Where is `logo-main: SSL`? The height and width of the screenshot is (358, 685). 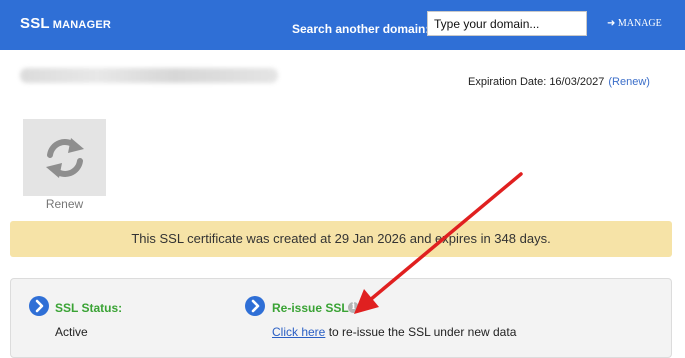
logo-main: SSL is located at coordinates (35, 23).